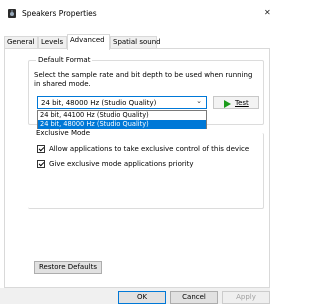 The image size is (320, 304). Describe the element at coordinates (41, 149) in the screenshot. I see `allow-exclusive-checkbox` at that location.